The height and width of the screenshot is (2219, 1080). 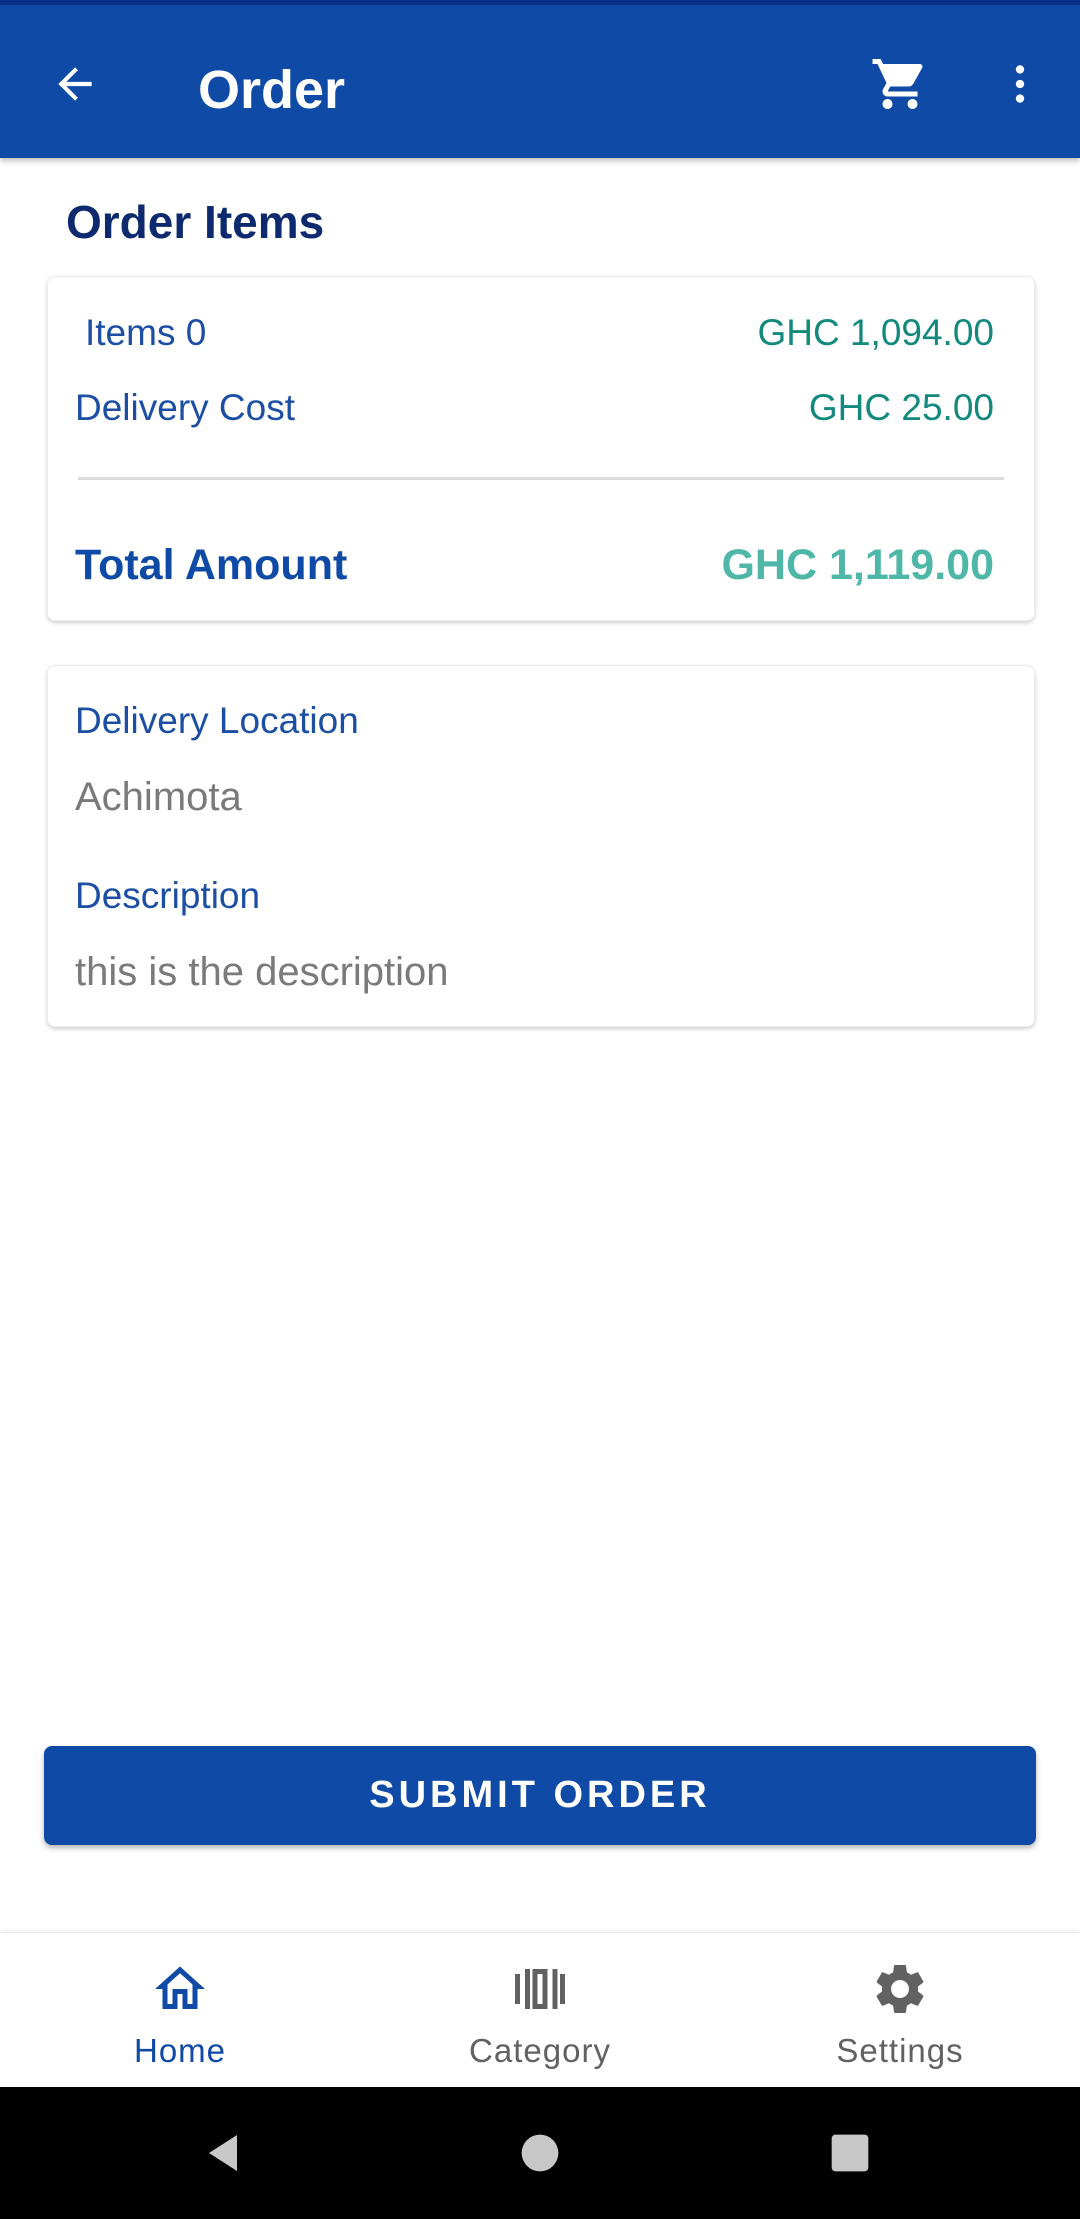 What do you see at coordinates (540, 1795) in the screenshot?
I see `submit-order-button: SUBMIT ORDER` at bounding box center [540, 1795].